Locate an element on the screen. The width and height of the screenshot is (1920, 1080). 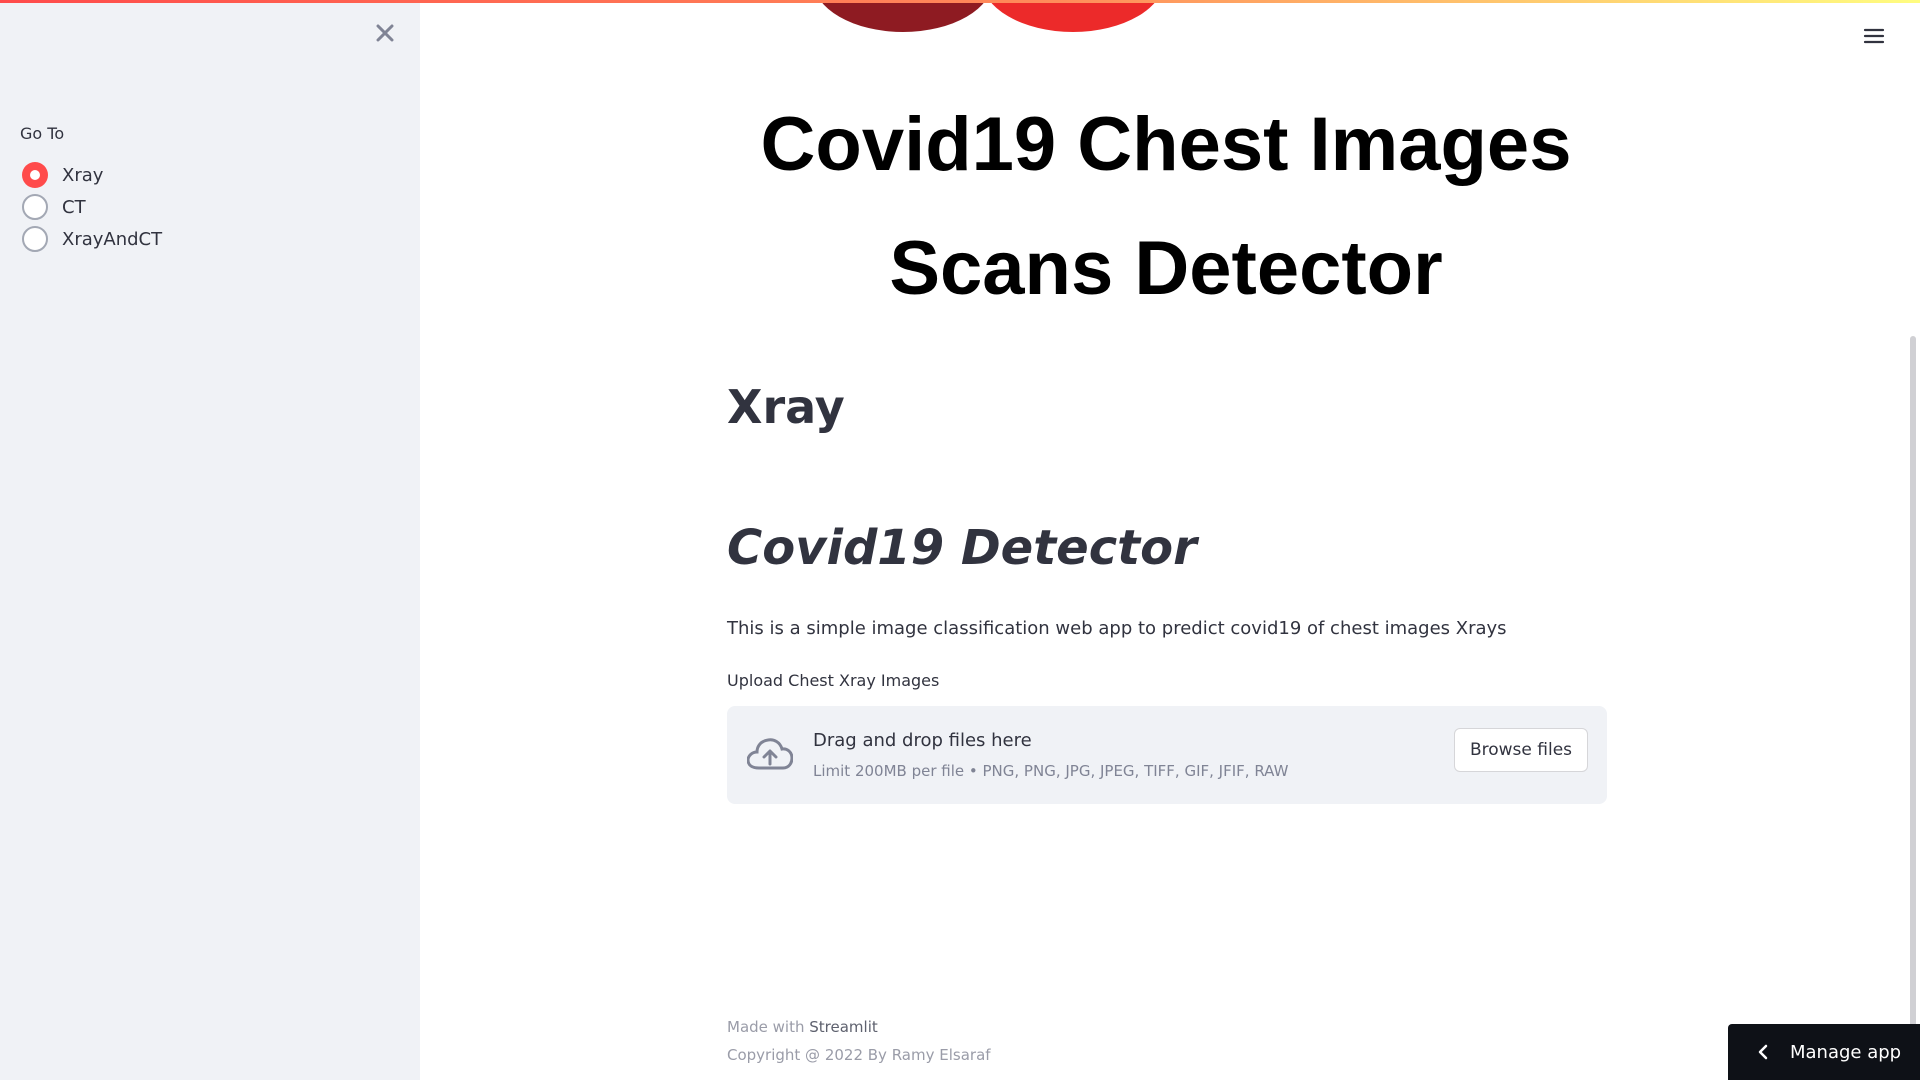
radio-option-xray: Xray is located at coordinates (62, 175).